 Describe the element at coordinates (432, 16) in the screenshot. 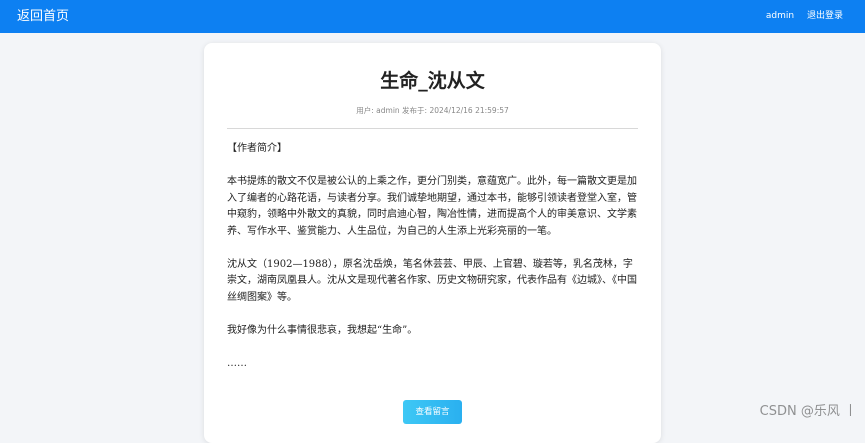

I see `top-navbar: 返回首页 admin 退出登录` at that location.